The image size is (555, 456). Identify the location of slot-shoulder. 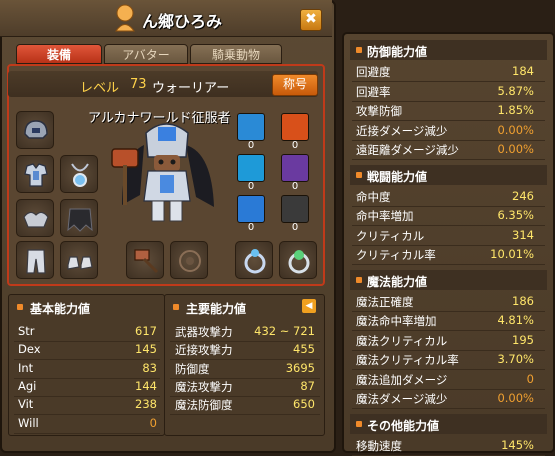
(35, 218).